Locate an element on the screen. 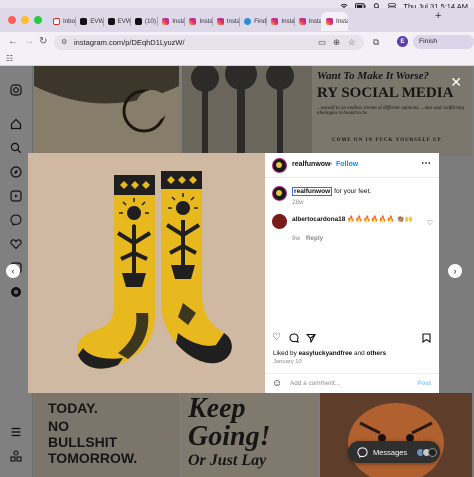  comment-username: albertocardona18 is located at coordinates (318, 219).